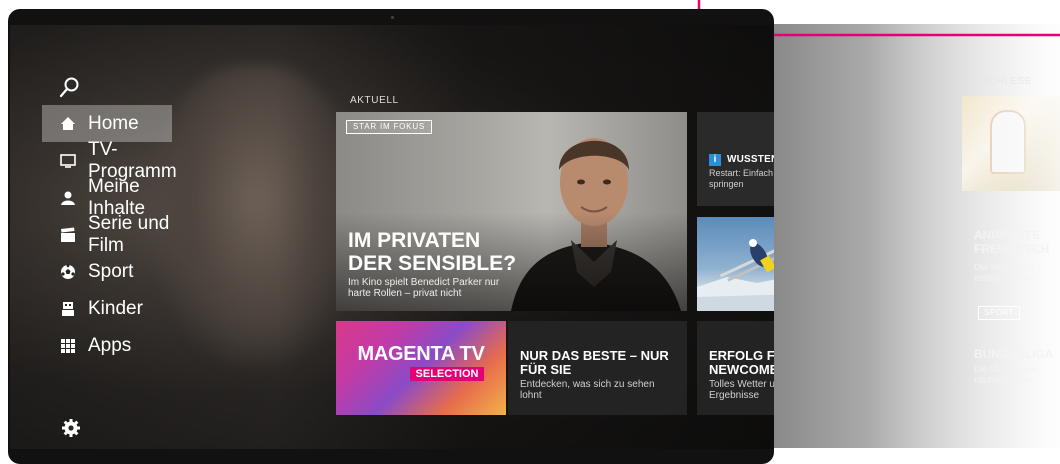 This screenshot has height=464, width=1060. I want to click on user-icon, so click(68, 198).